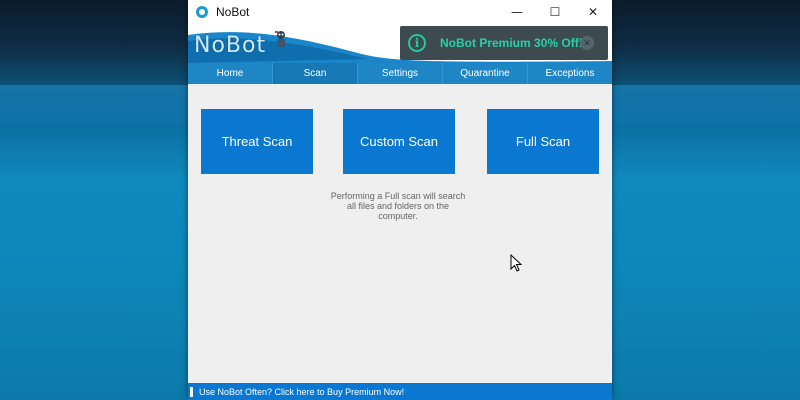 The width and height of the screenshot is (800, 400). I want to click on app-header: NoBot i NoBot Premium 30% Off! ✕, so click(400, 43).